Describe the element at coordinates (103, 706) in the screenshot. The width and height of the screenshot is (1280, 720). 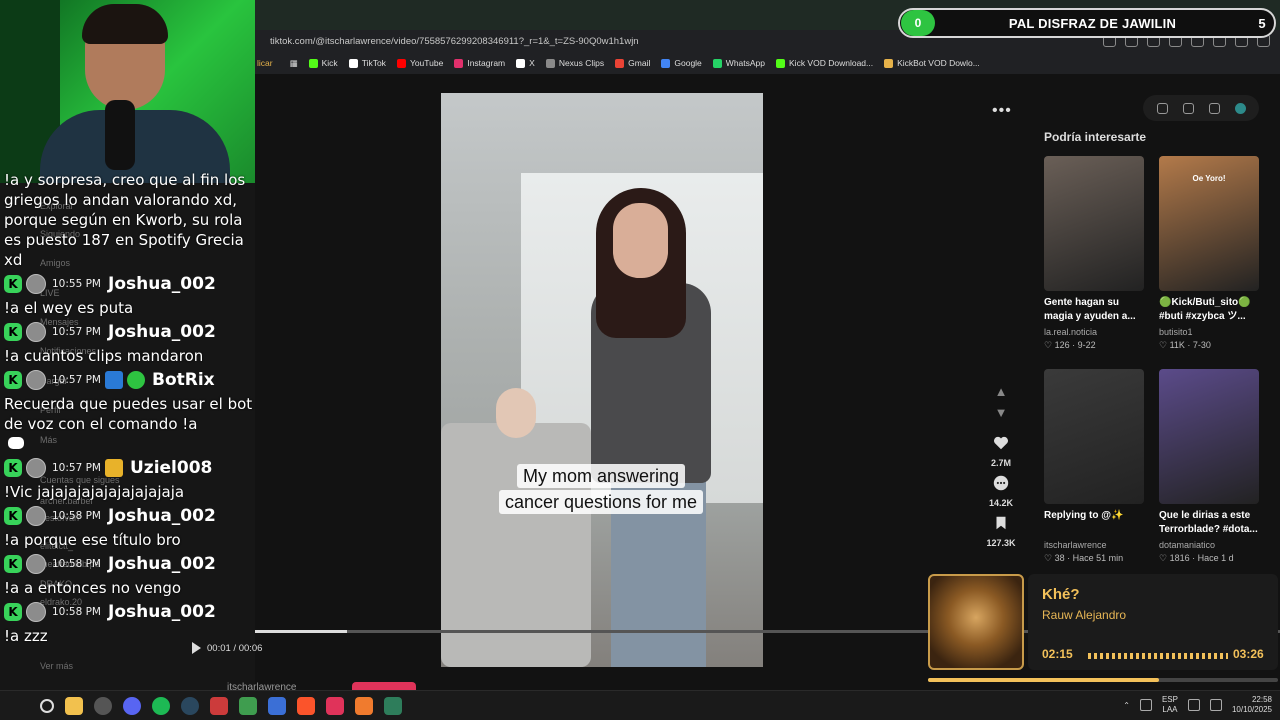
I see `obs-icon` at that location.